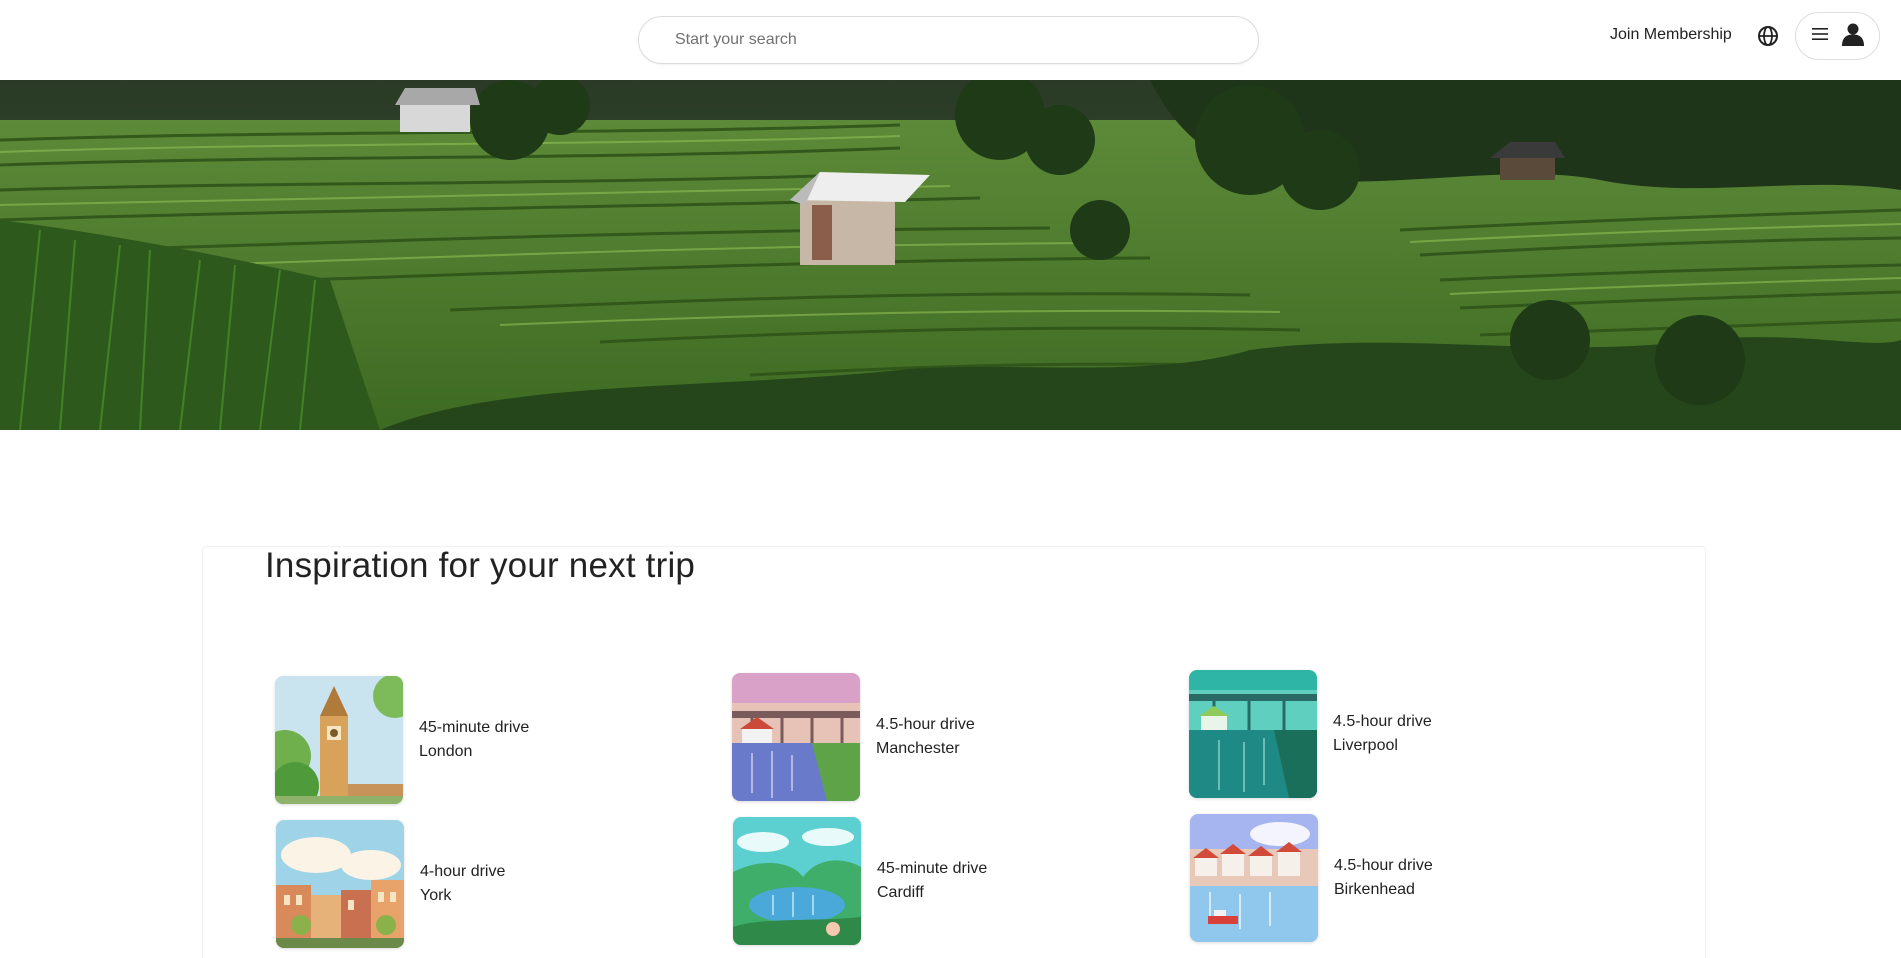 The height and width of the screenshot is (958, 1901). What do you see at coordinates (436, 895) in the screenshot?
I see `city-name: York` at bounding box center [436, 895].